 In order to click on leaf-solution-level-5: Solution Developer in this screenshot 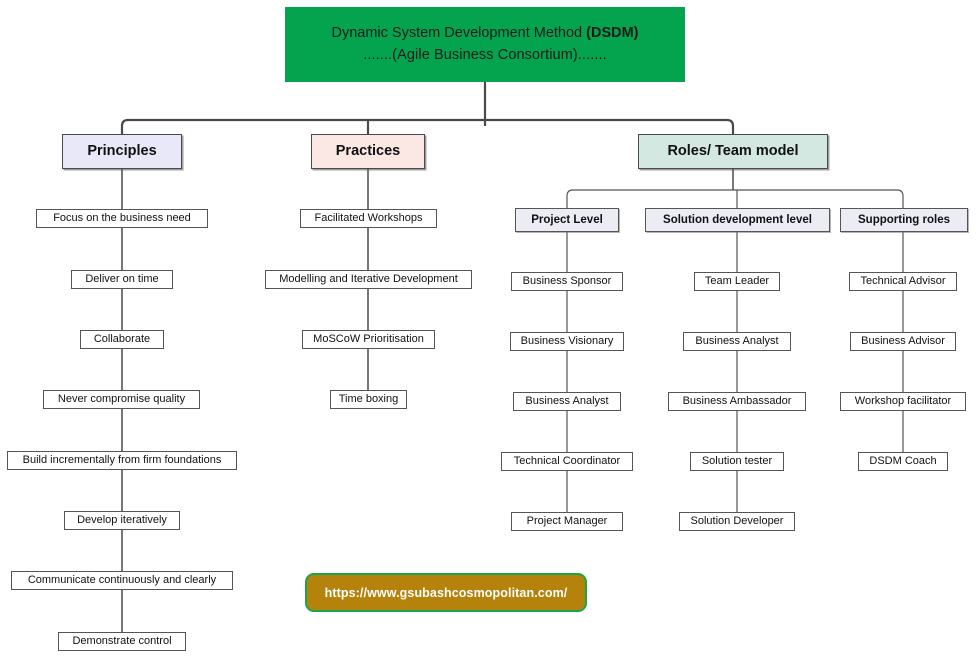, I will do `click(737, 521)`.